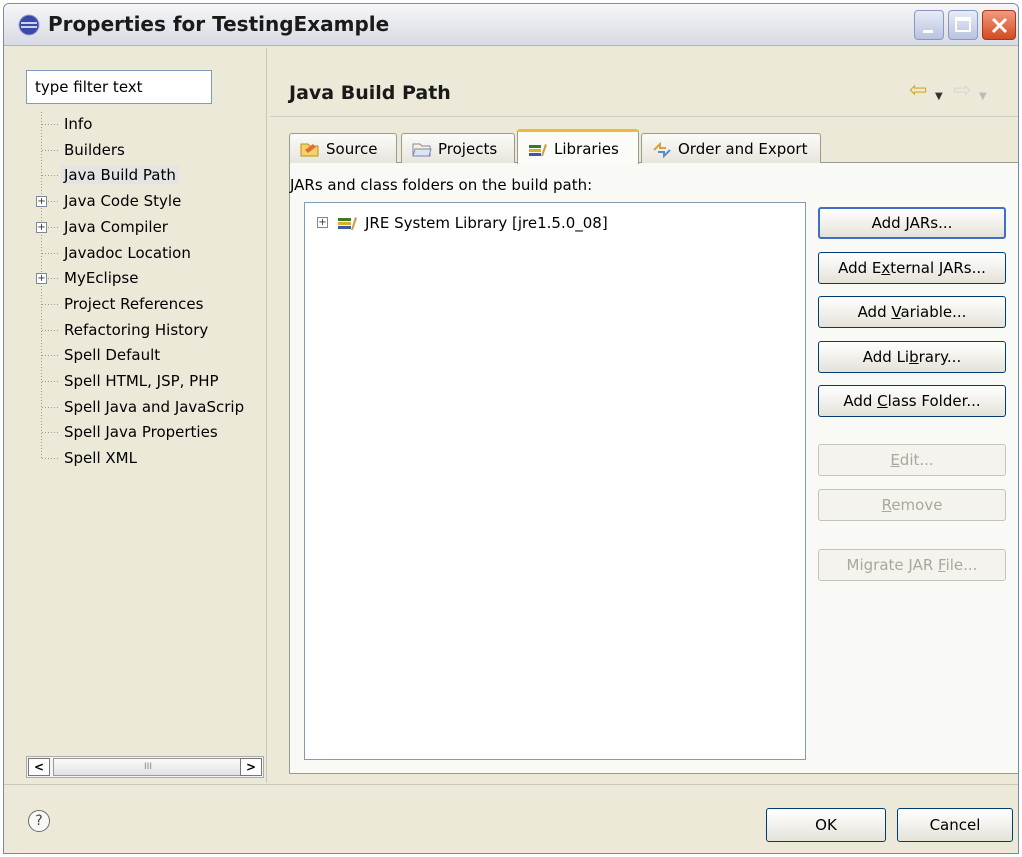  What do you see at coordinates (145, 150) in the screenshot?
I see `tree-item: Builders` at bounding box center [145, 150].